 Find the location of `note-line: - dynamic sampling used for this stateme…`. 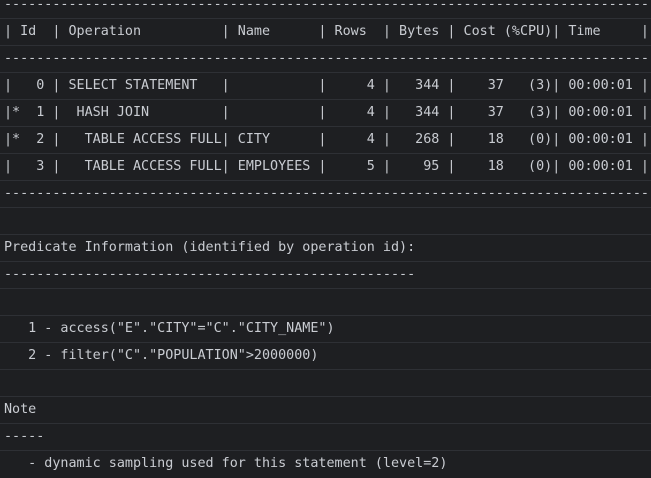

note-line: - dynamic sampling used for this stateme… is located at coordinates (226, 463).